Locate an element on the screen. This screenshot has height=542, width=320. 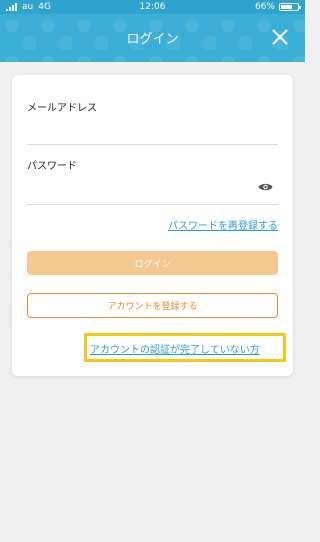
email-label: メールアドレス is located at coordinates (62, 108).